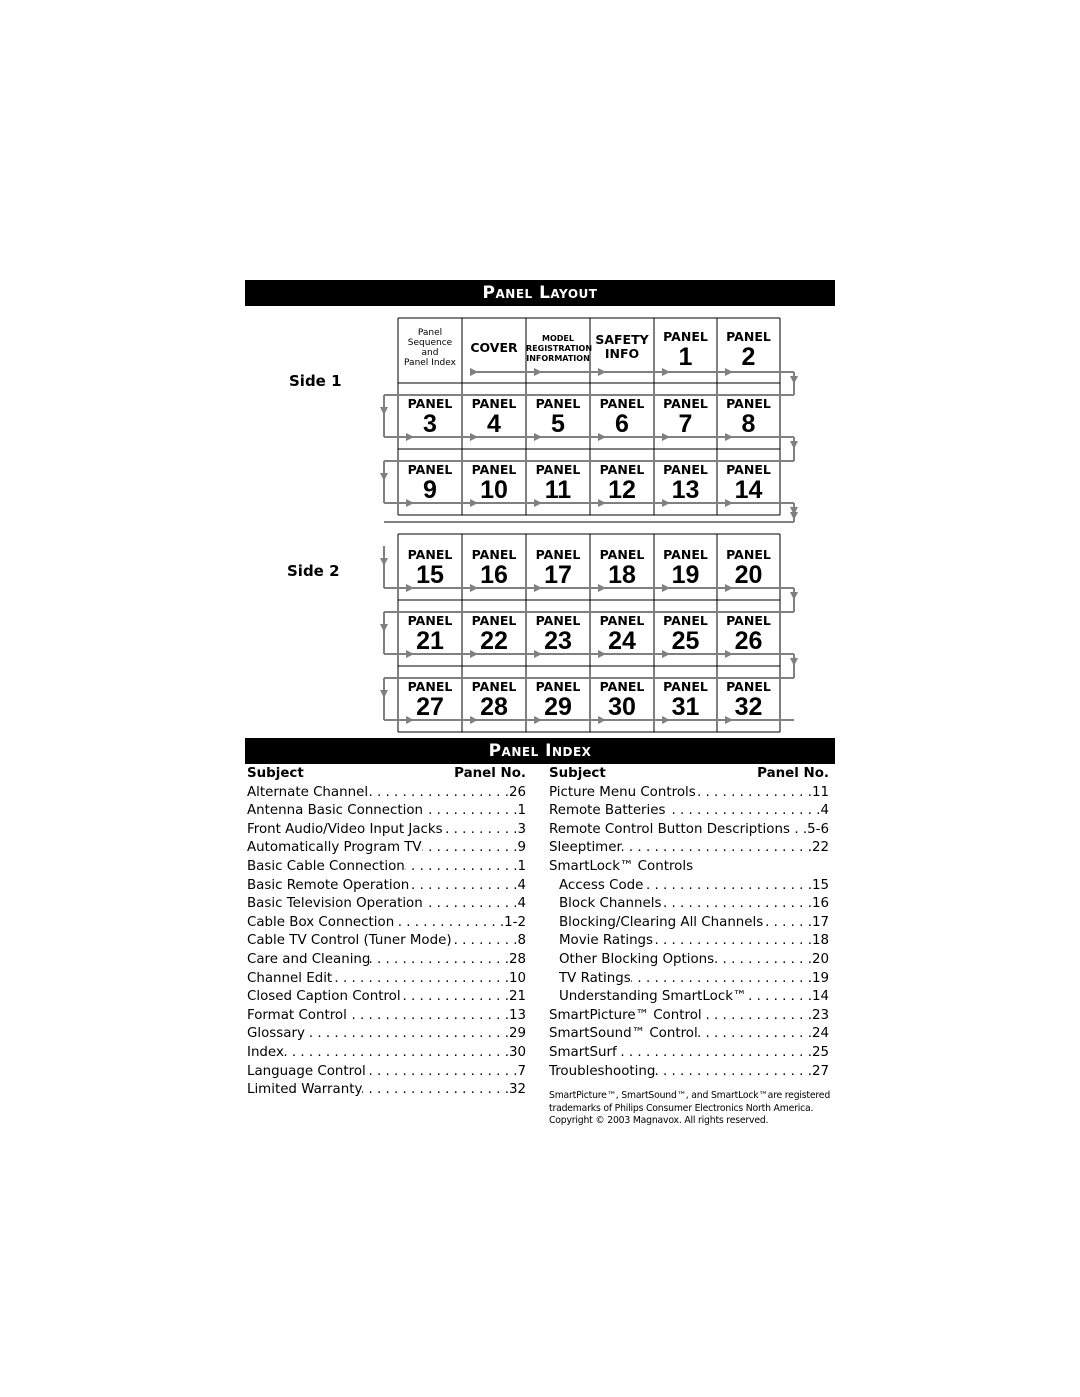 This screenshot has height=1397, width=1080. What do you see at coordinates (558, 338) in the screenshot?
I see `panel-cell-text: MODEL` at bounding box center [558, 338].